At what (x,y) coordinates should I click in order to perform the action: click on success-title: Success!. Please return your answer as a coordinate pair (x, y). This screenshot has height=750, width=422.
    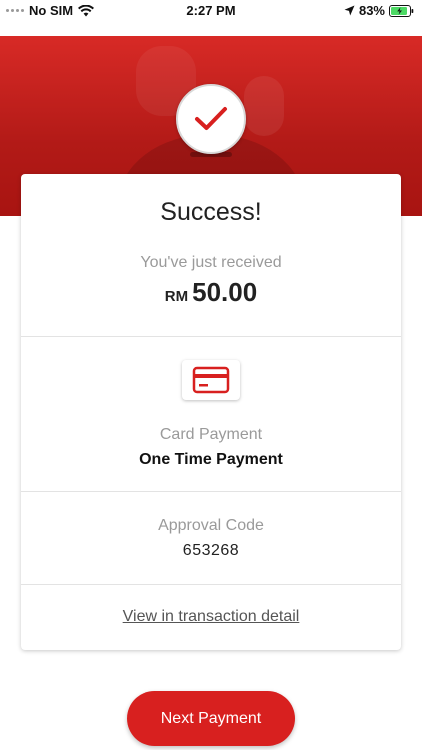
    Looking at the image, I should click on (211, 212).